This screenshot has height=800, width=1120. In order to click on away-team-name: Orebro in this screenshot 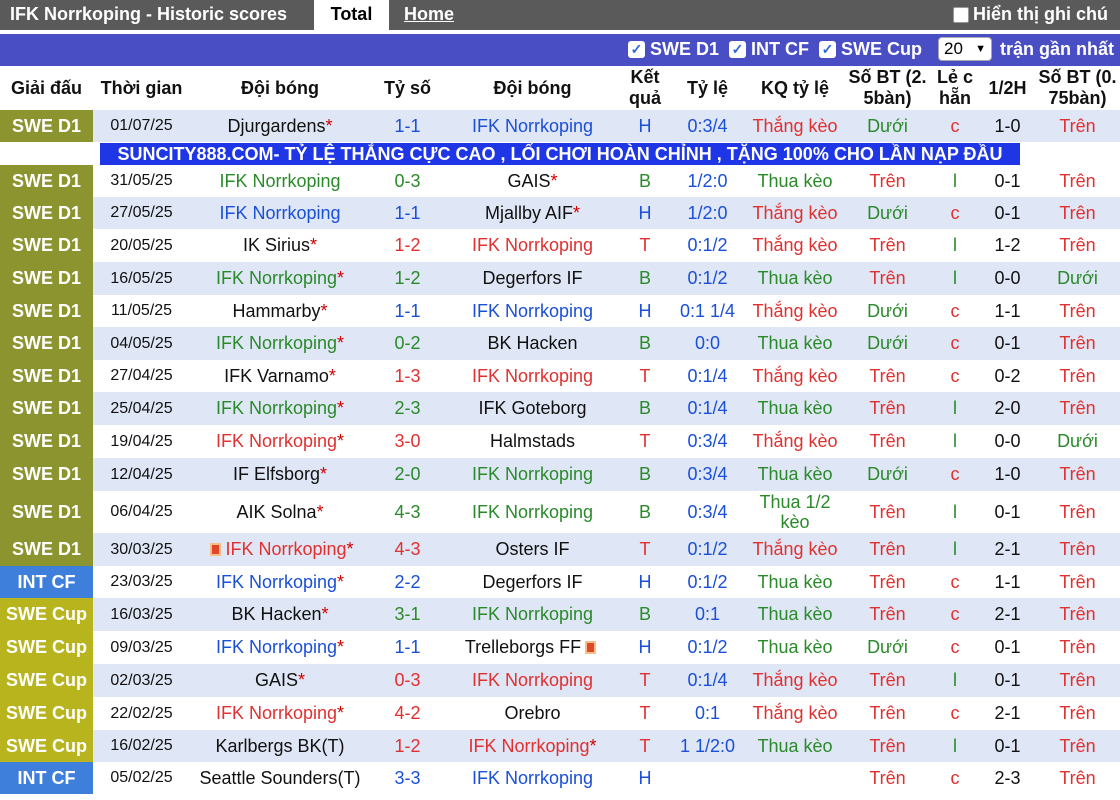, I will do `click(532, 713)`.